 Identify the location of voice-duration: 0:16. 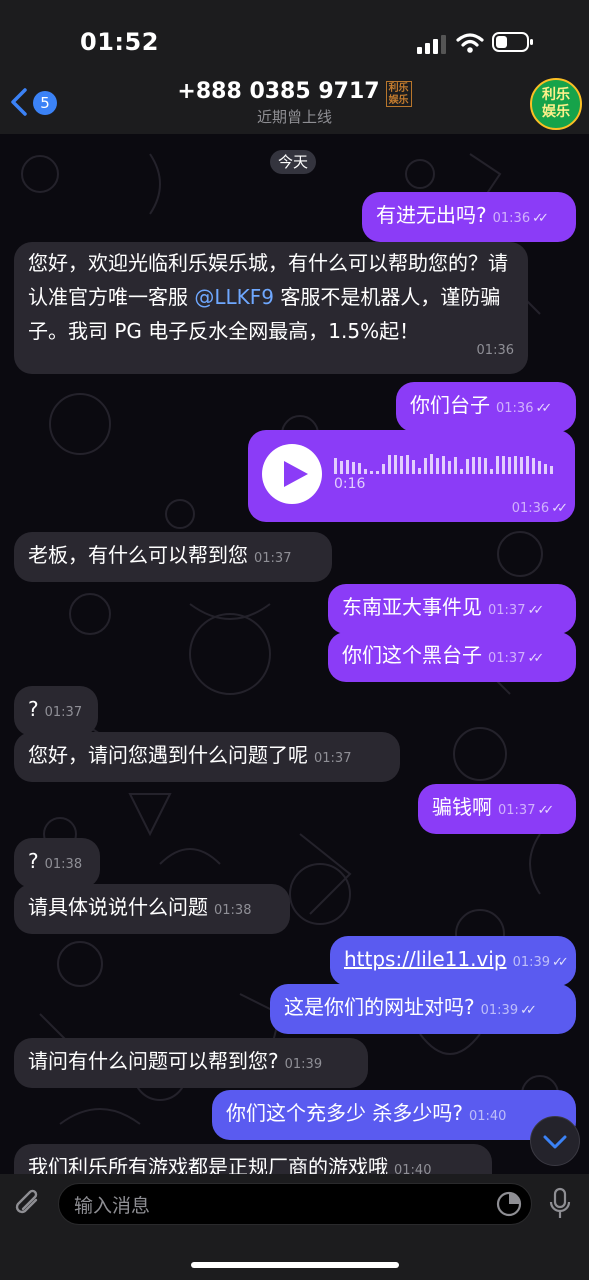
(350, 484).